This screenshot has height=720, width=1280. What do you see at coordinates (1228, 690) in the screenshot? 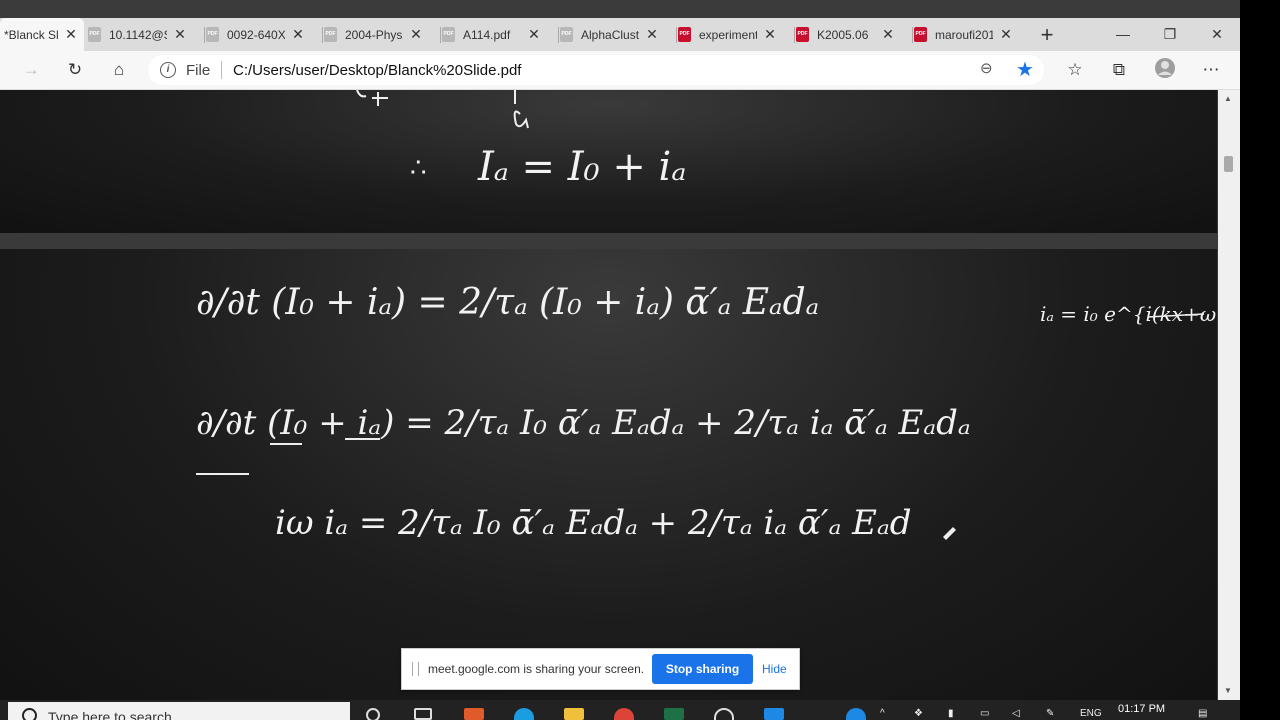
I see `scroll-down-icon: ▼` at bounding box center [1228, 690].